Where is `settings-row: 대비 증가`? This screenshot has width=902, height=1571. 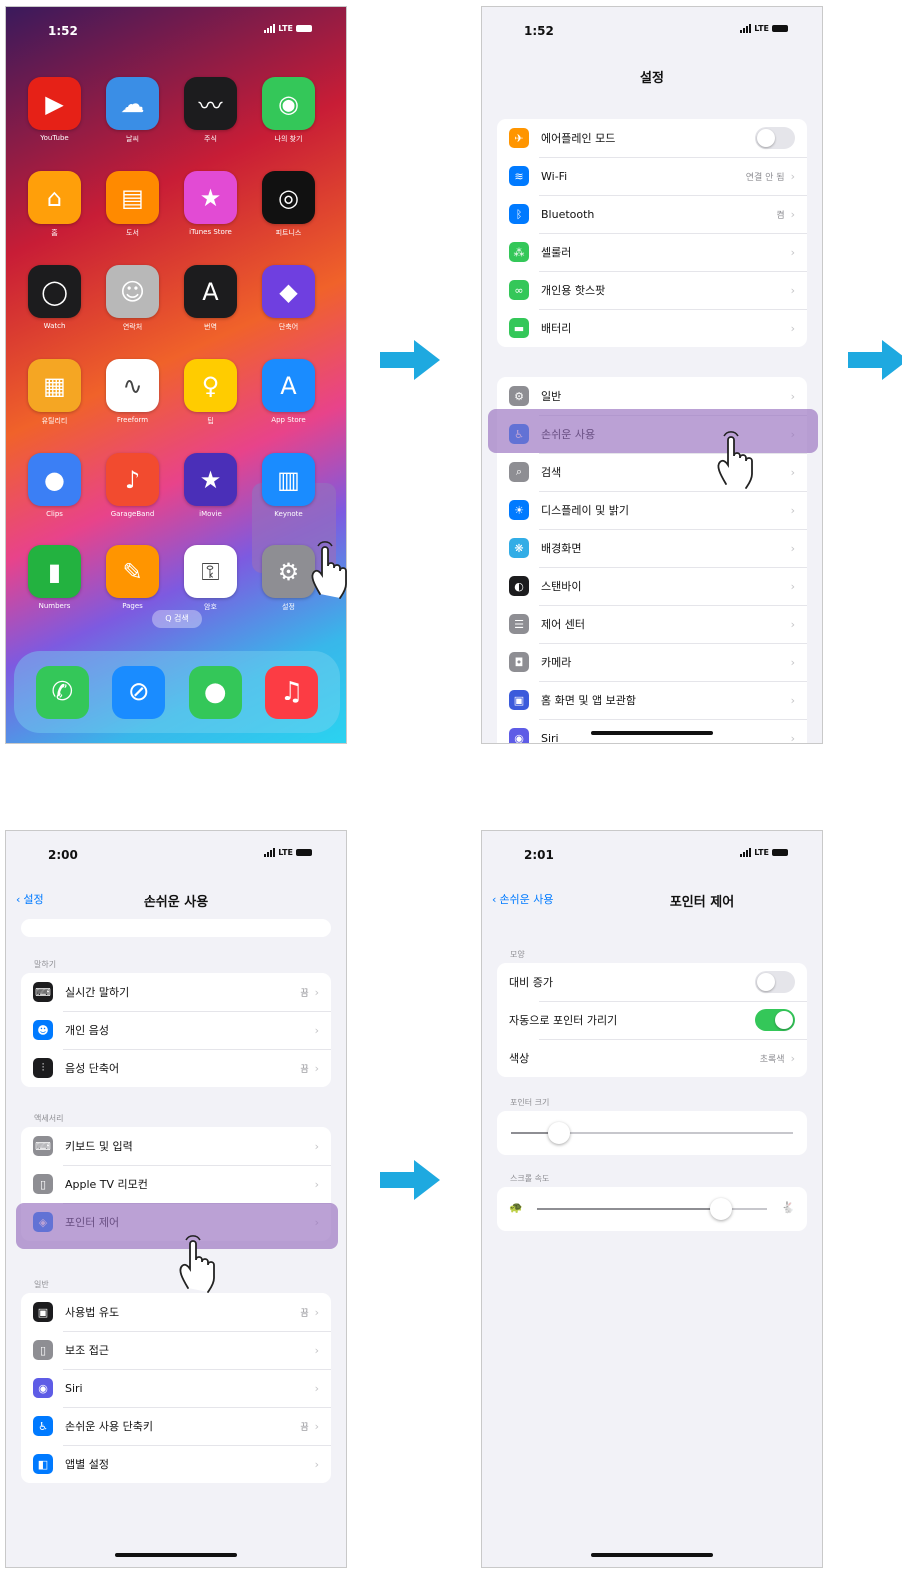
settings-row: 대비 증가 is located at coordinates (652, 982).